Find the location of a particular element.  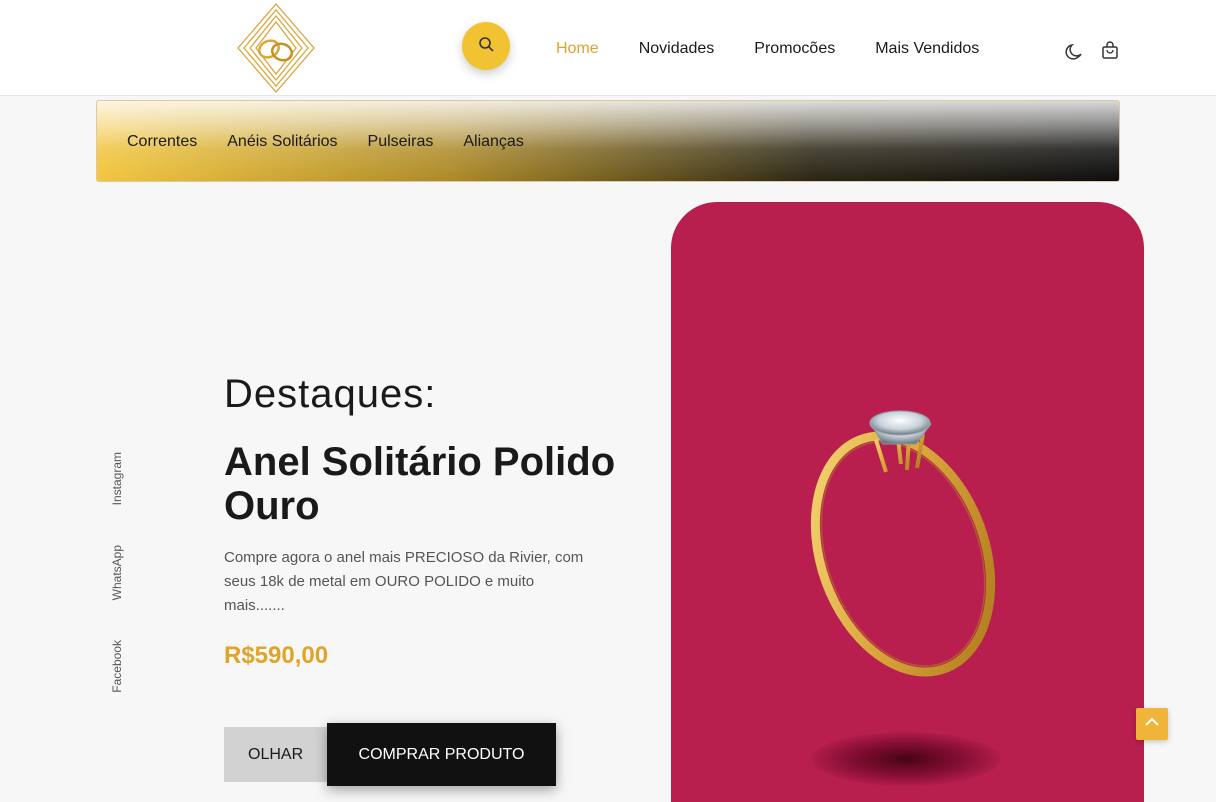

chevron-up-icon is located at coordinates (1152, 724).